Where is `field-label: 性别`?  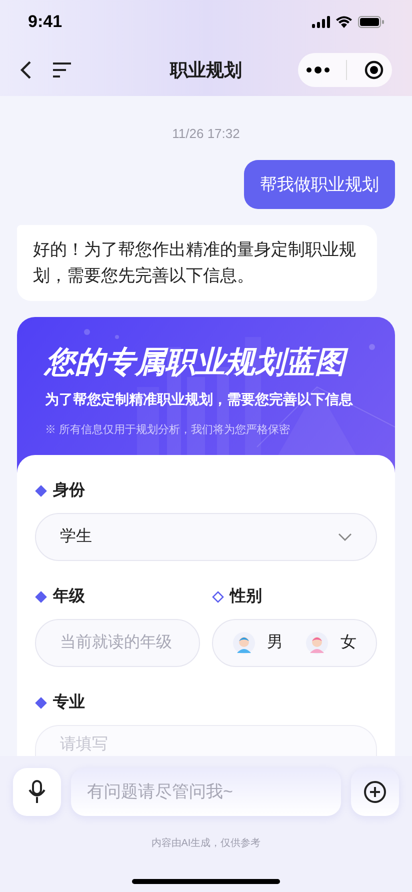
field-label: 性别 is located at coordinates (246, 596).